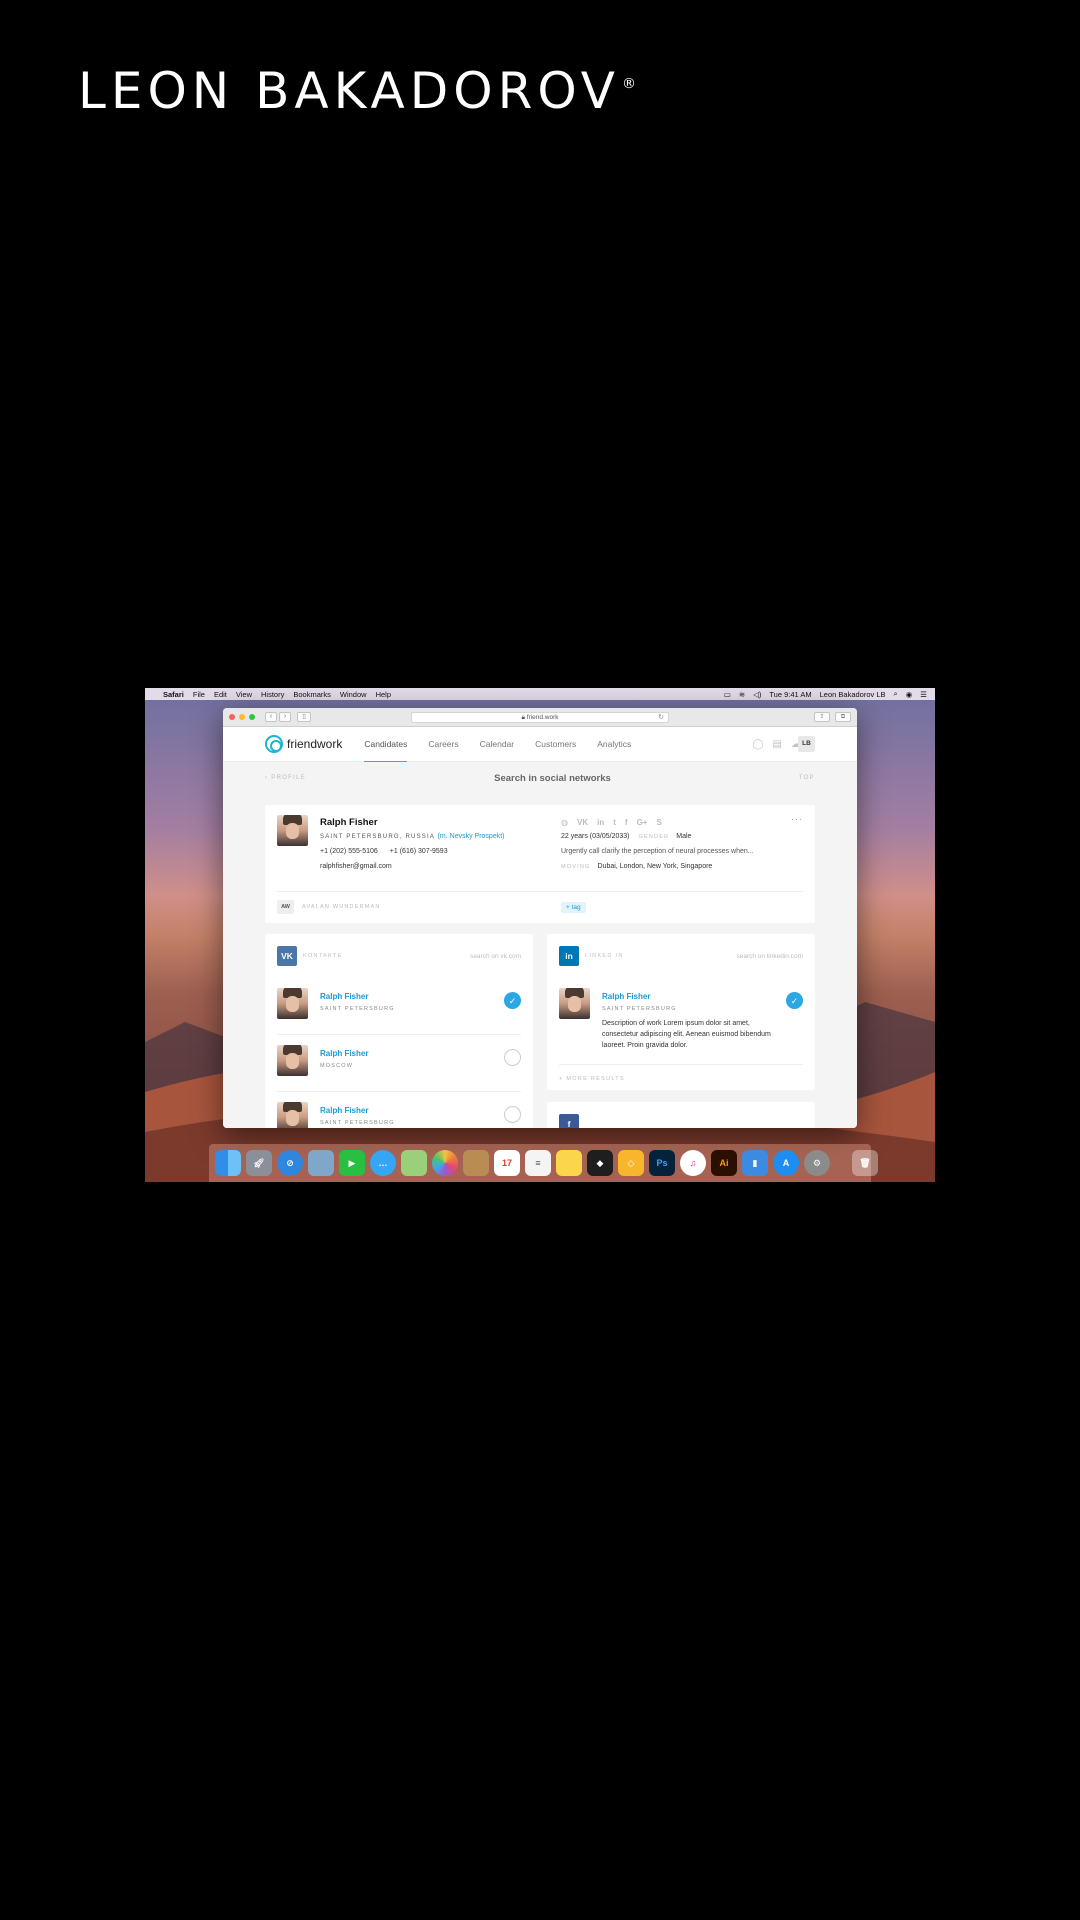 The height and width of the screenshot is (1920, 1080). I want to click on system-preferences-icon: ⚙, so click(817, 1163).